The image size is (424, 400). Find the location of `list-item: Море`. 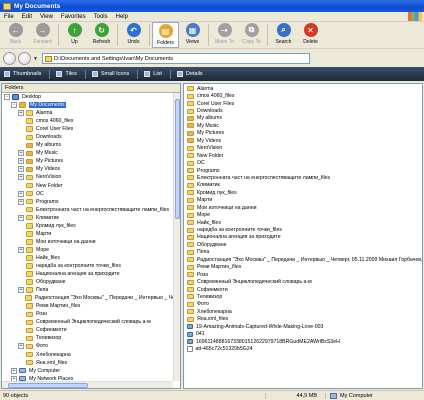

list-item: Море is located at coordinates (303, 214).